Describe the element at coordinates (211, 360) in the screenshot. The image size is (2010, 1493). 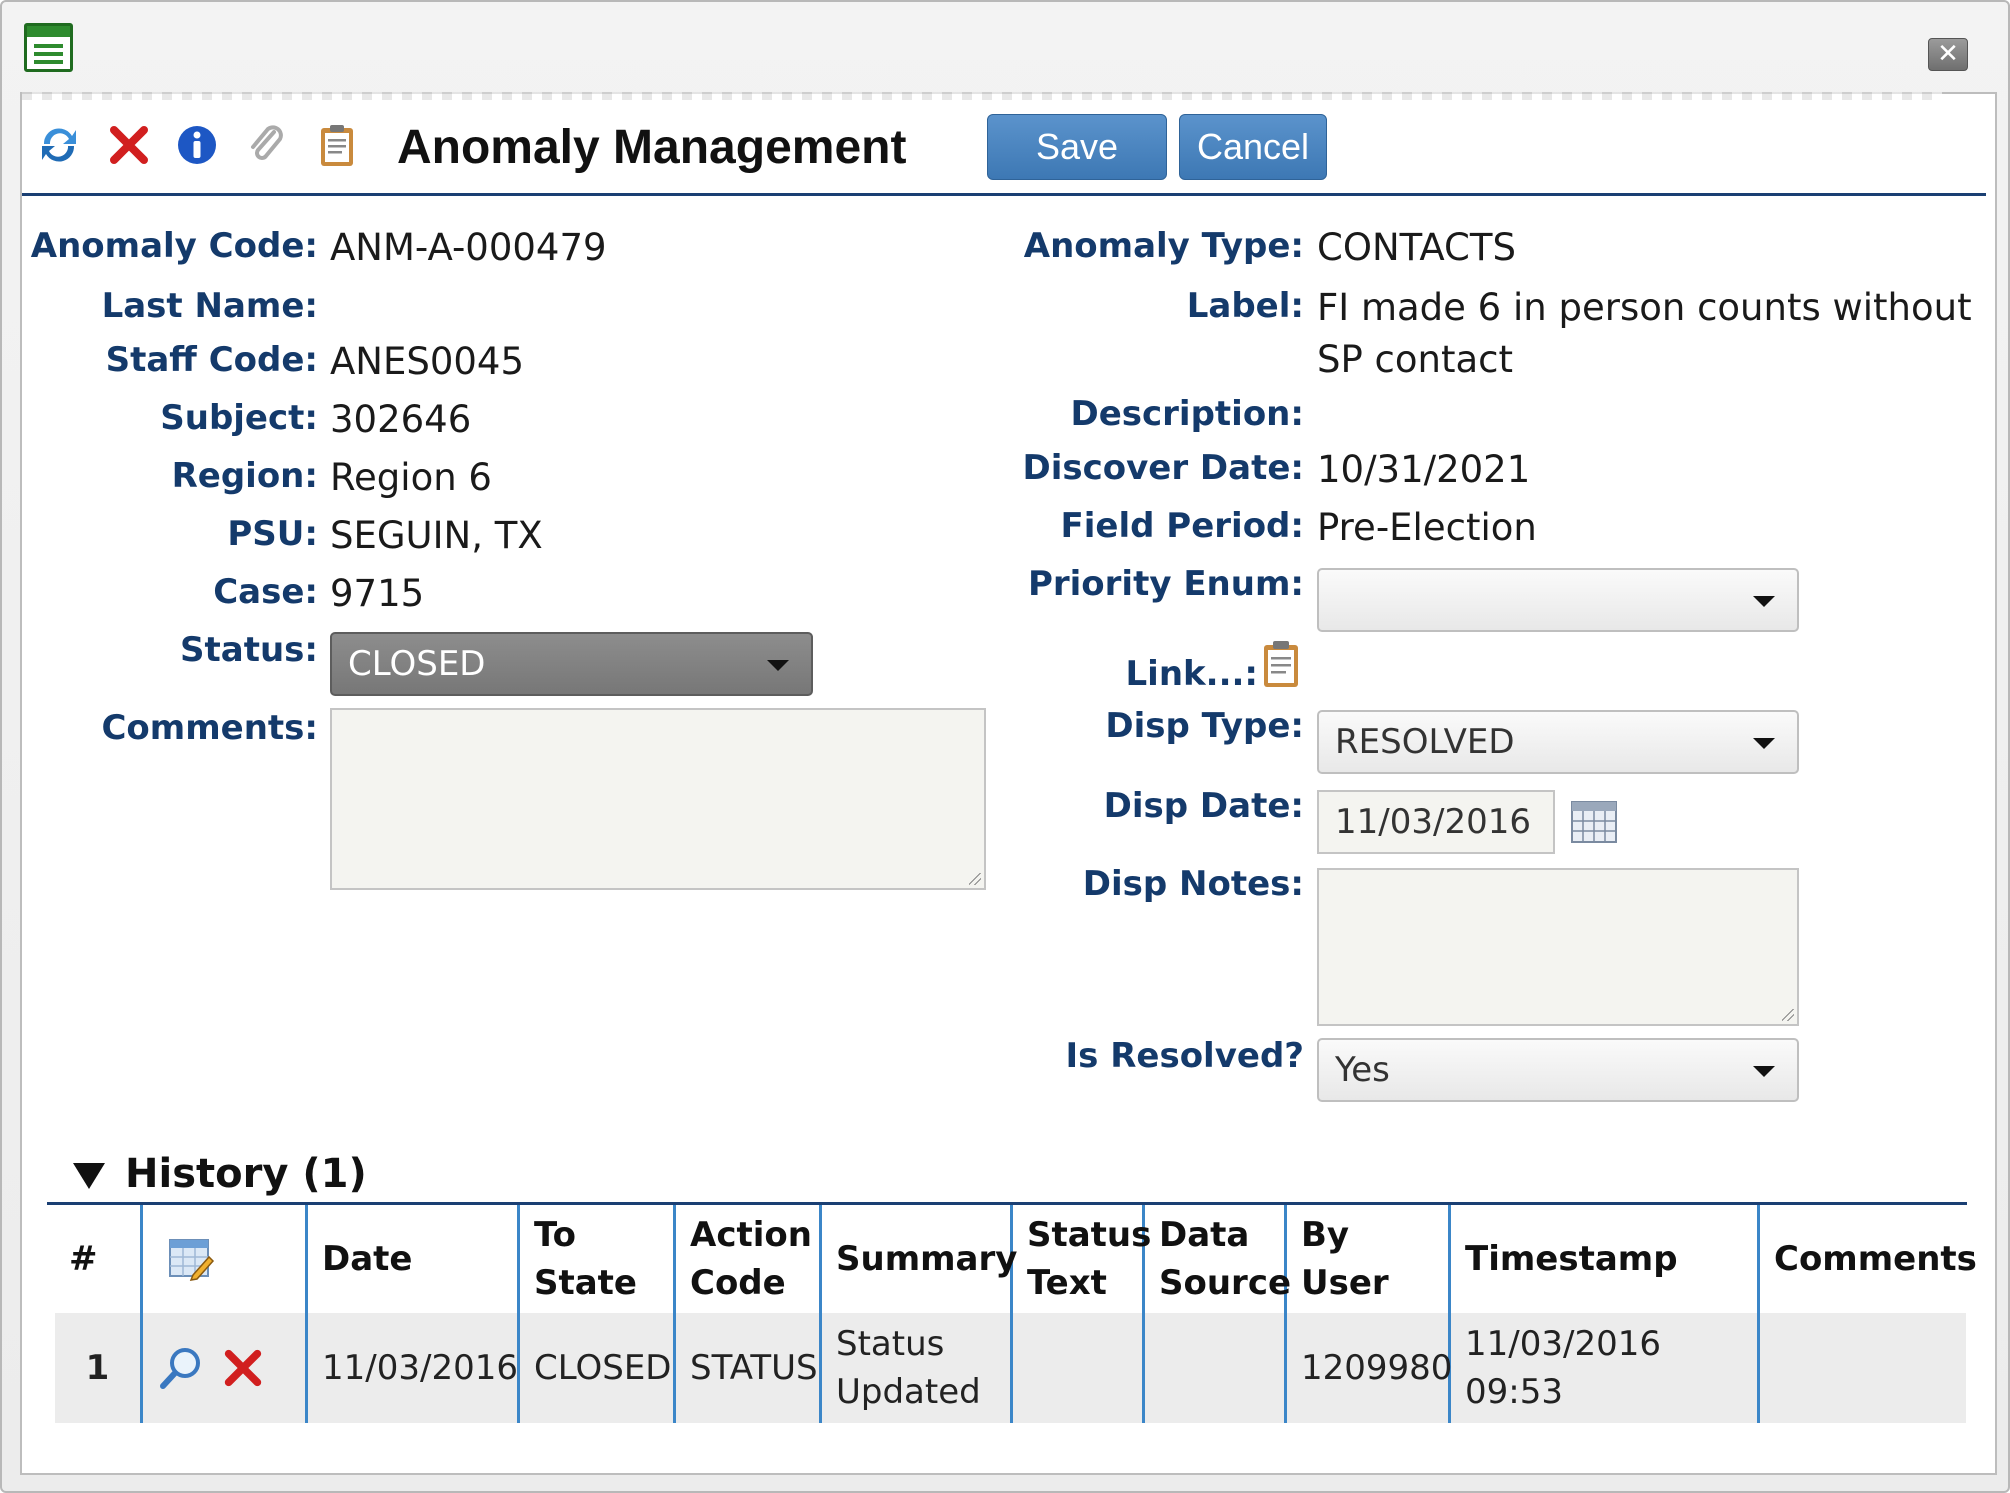
I see `staff-code-label: Staff Code:` at that location.